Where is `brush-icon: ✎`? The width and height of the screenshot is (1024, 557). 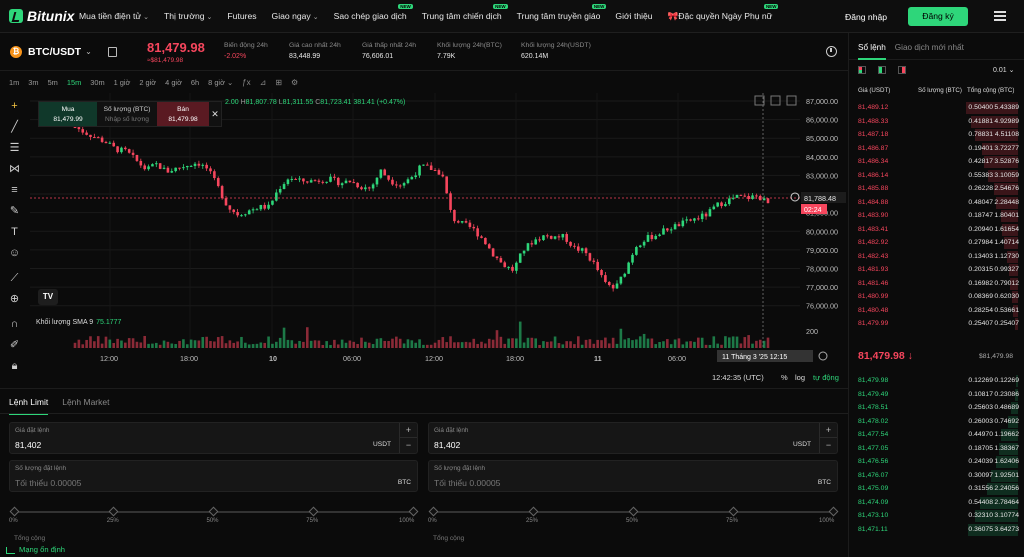 brush-icon: ✎ is located at coordinates (14, 211).